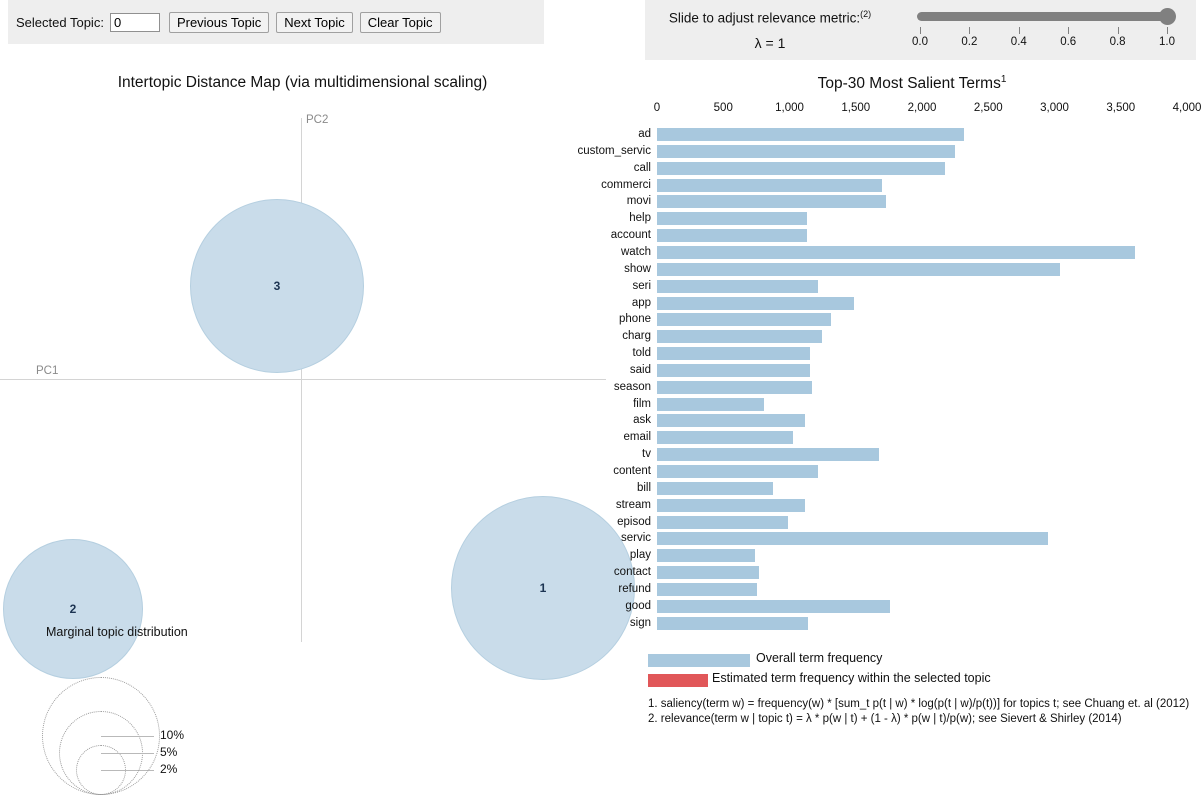  What do you see at coordinates (912, 405) in the screenshot?
I see `bar-row: film` at bounding box center [912, 405].